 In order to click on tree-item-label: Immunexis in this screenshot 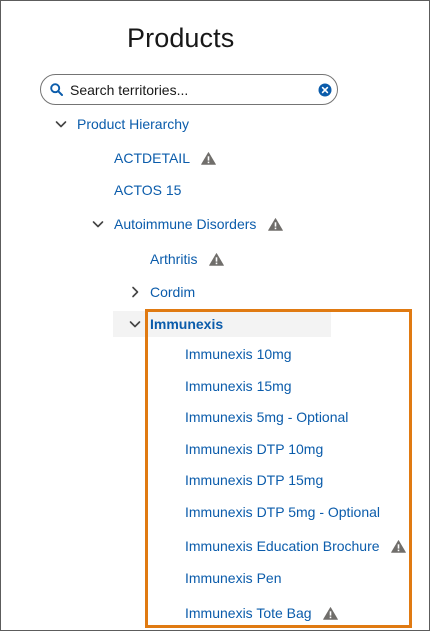, I will do `click(187, 324)`.